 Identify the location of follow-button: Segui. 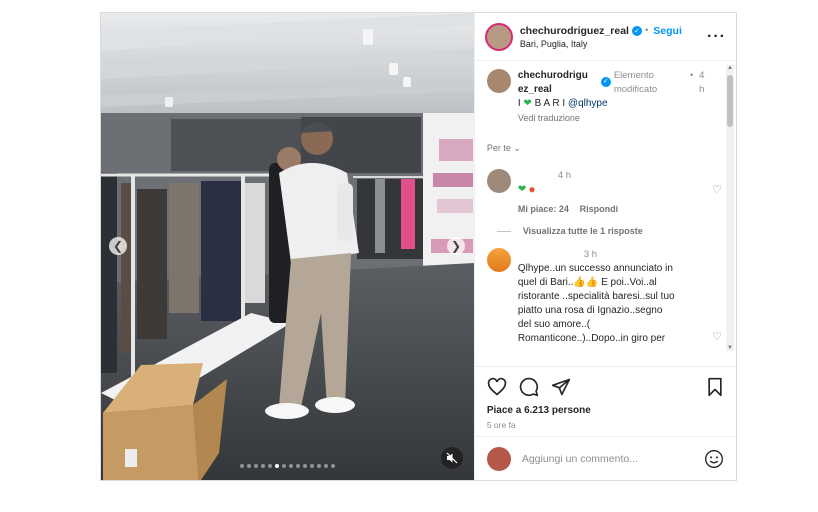
(667, 31).